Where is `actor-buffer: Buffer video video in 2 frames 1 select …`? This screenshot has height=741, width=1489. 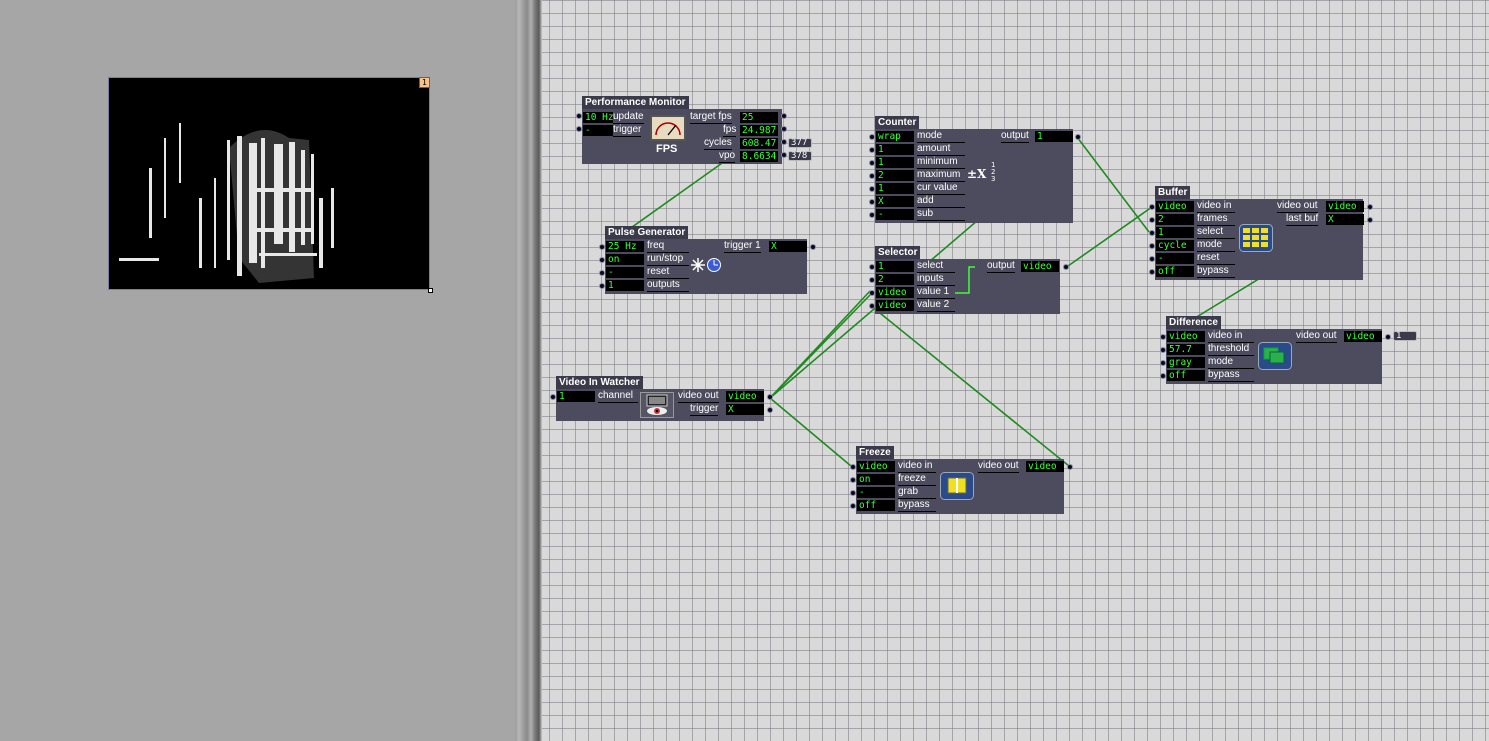
actor-buffer: Buffer video video in 2 frames 1 select … is located at coordinates (1263, 233).